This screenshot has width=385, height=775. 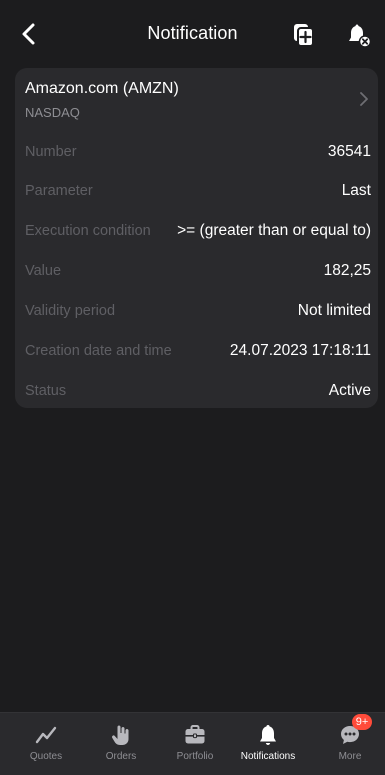 I want to click on page-title: Notification, so click(x=192, y=32).